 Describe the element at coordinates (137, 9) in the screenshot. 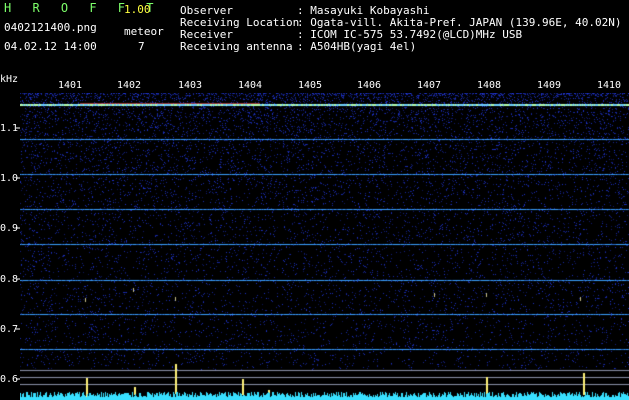

I see `app-version: 1.00` at that location.